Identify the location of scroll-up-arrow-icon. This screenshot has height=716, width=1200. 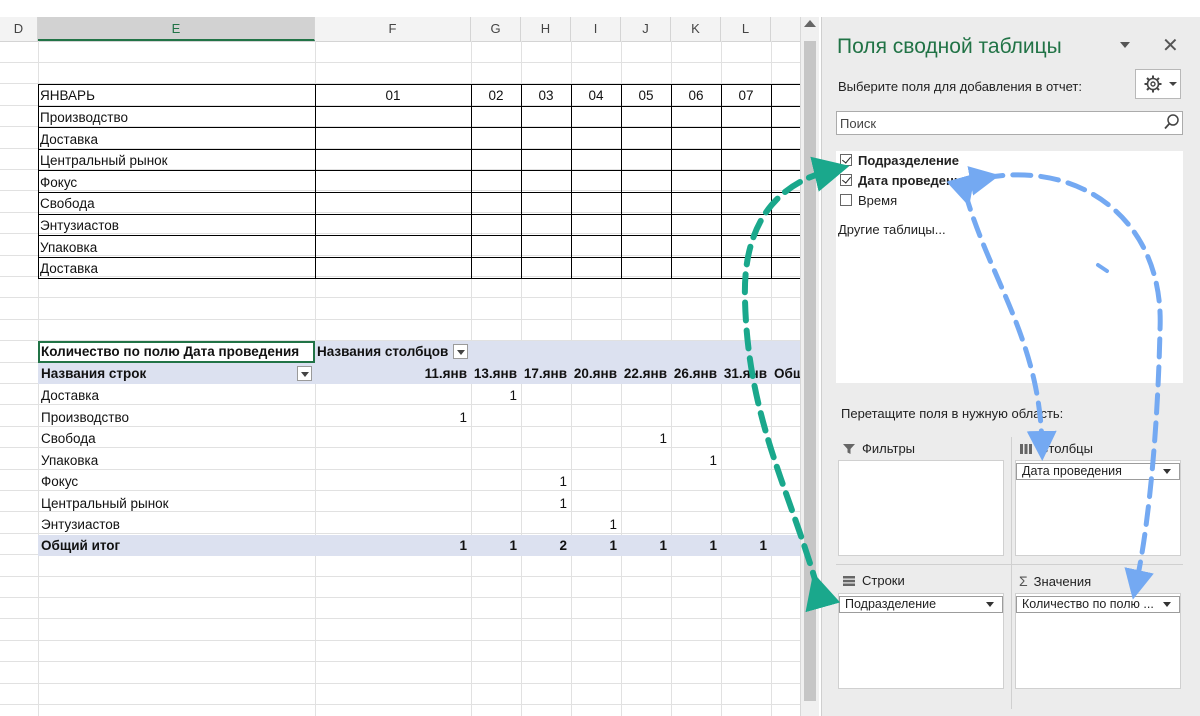
(810, 23).